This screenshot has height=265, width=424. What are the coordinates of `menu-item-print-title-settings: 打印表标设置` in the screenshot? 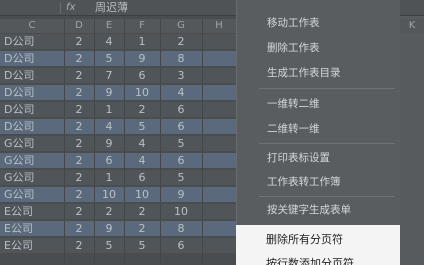 It's located at (298, 158).